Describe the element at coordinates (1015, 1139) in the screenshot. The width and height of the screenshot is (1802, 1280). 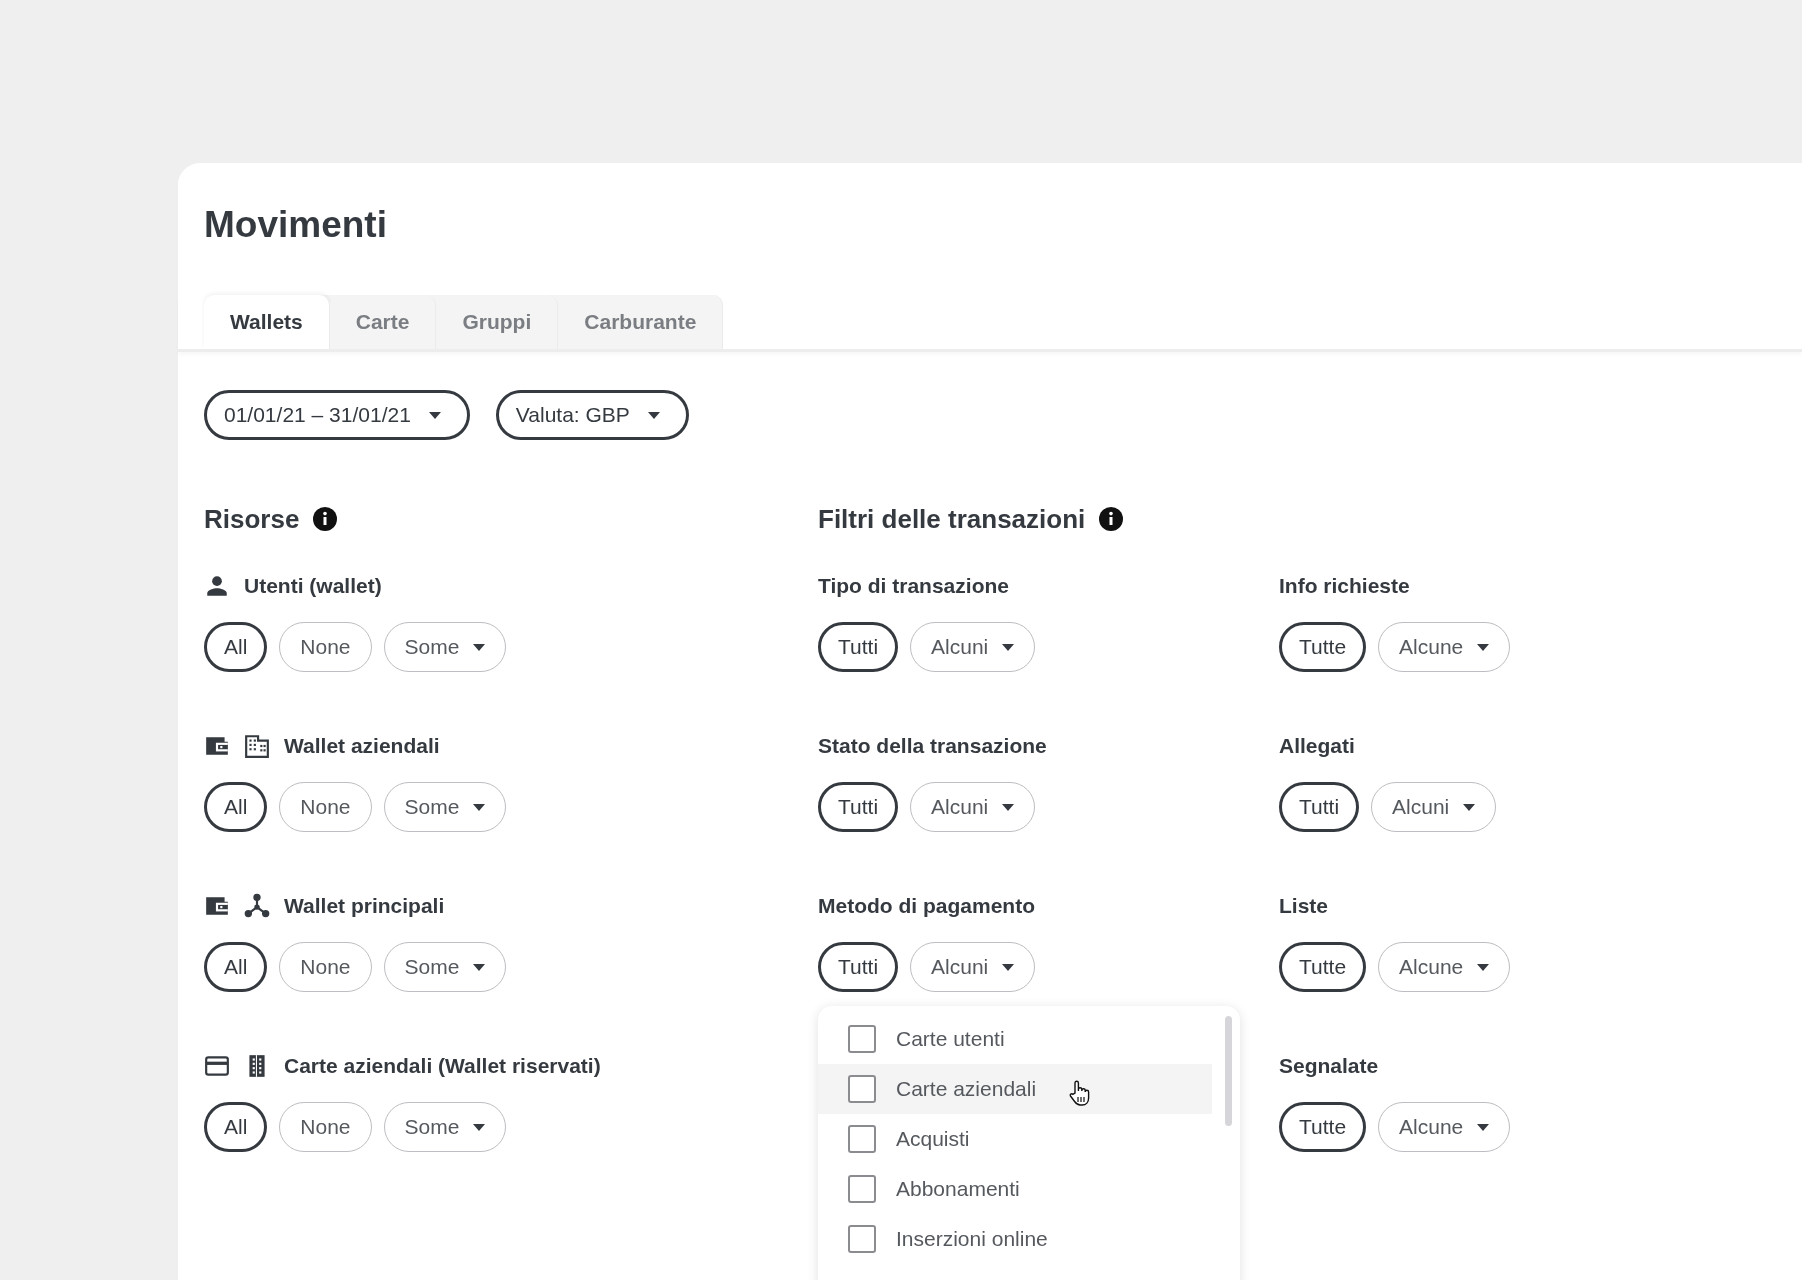
I see `menu-item: Acquisti` at that location.